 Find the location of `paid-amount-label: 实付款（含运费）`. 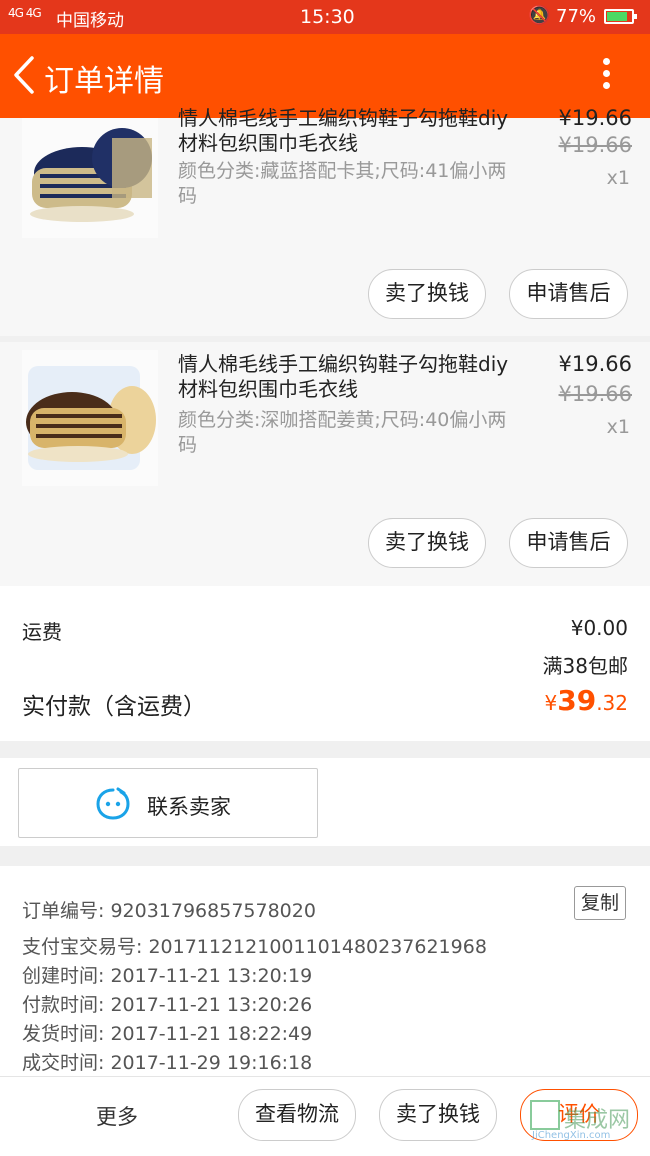

paid-amount-label: 实付款（含运费） is located at coordinates (114, 707).